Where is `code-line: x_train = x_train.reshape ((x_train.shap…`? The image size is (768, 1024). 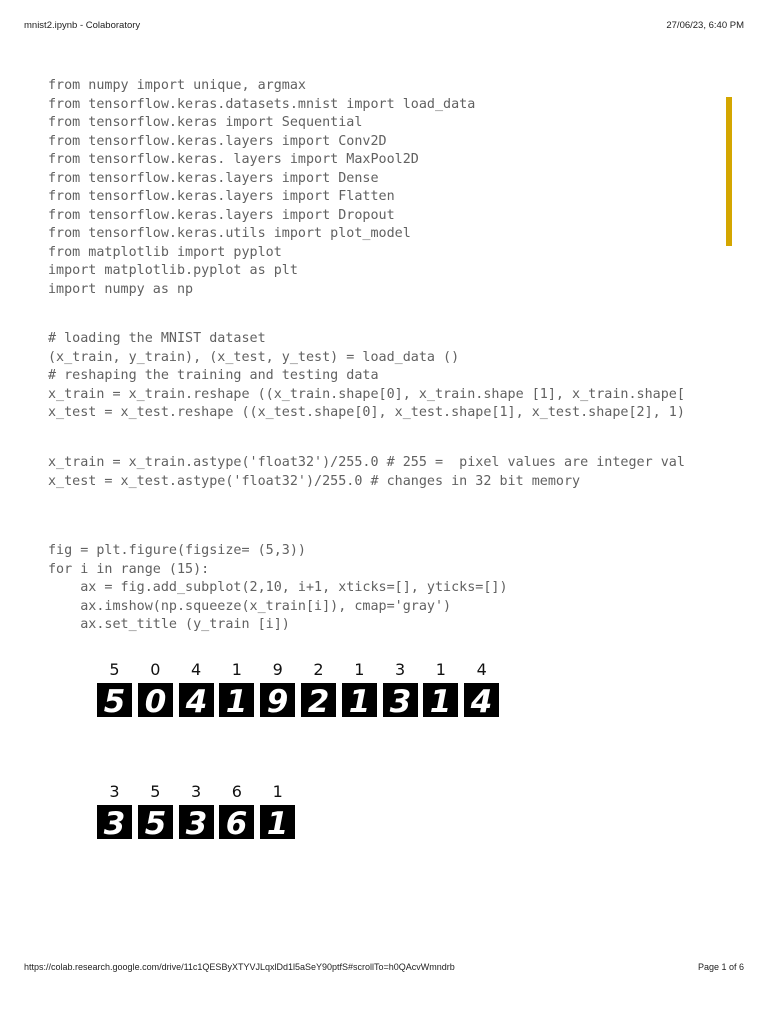
code-line: x_train = x_train.reshape ((x_train.shap… is located at coordinates (366, 394).